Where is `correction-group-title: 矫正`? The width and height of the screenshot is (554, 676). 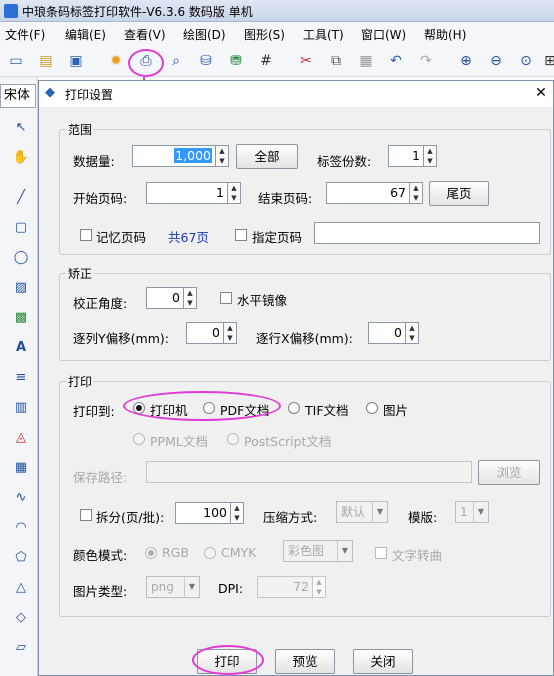
correction-group-title: 矫正 is located at coordinates (80, 273).